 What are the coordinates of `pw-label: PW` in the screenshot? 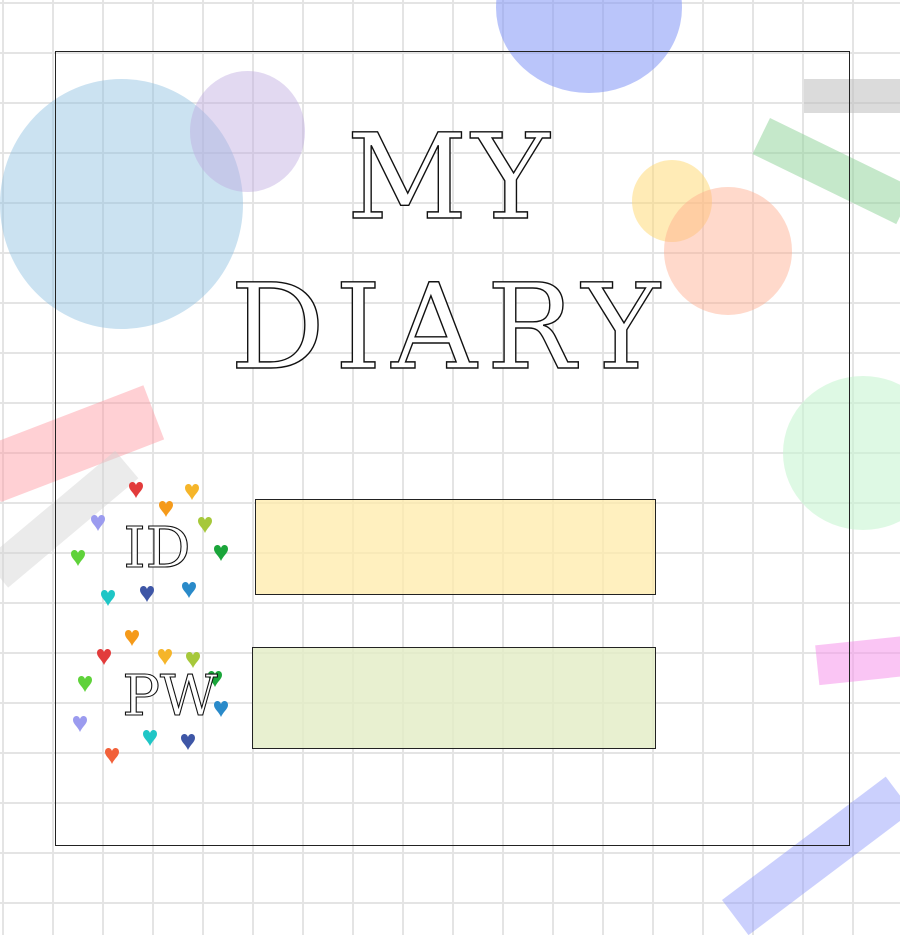 It's located at (170, 696).